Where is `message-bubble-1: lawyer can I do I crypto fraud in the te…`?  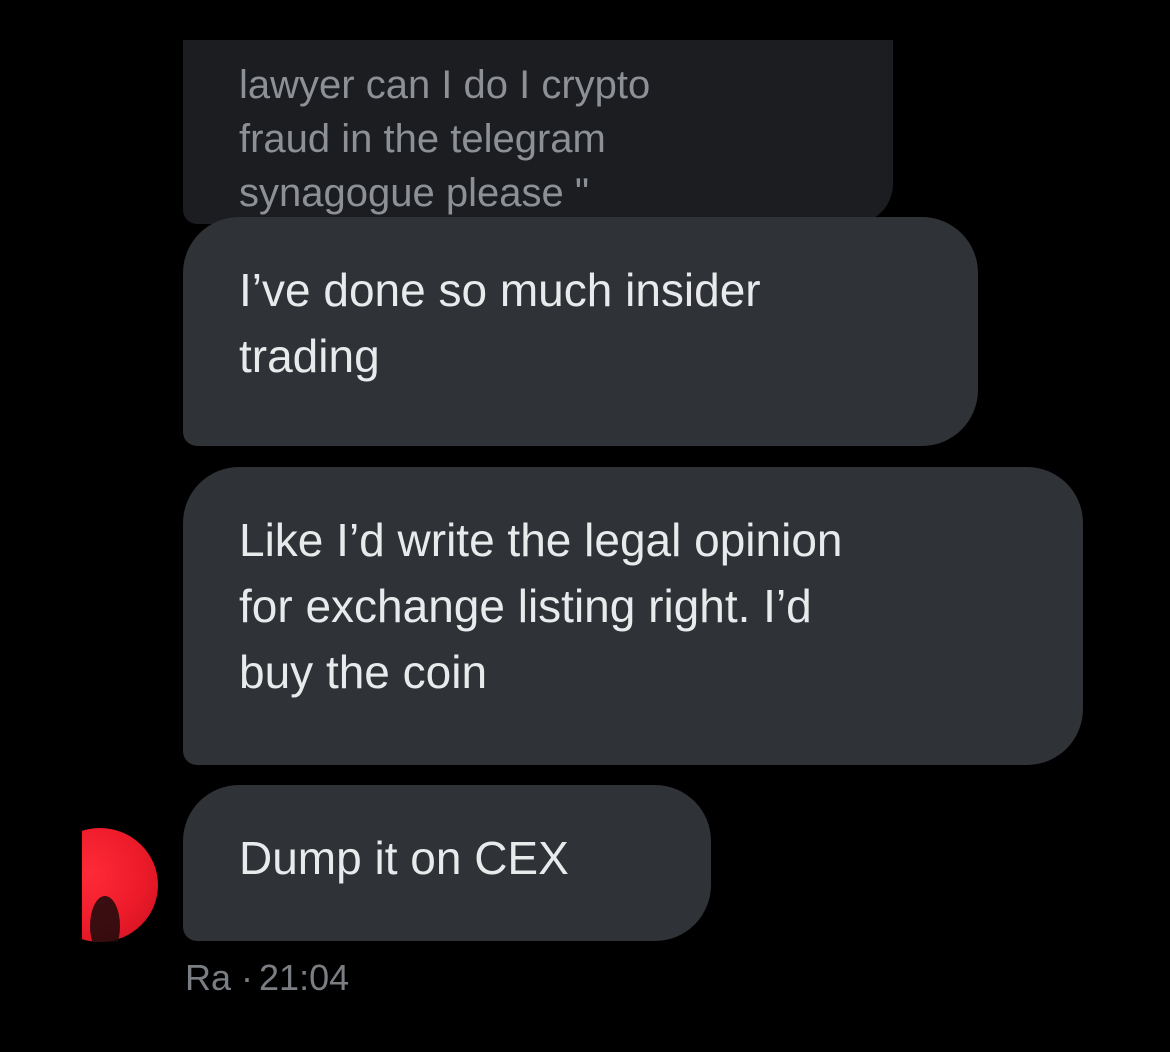 message-bubble-1: lawyer can I do I crypto fraud in the te… is located at coordinates (538, 132).